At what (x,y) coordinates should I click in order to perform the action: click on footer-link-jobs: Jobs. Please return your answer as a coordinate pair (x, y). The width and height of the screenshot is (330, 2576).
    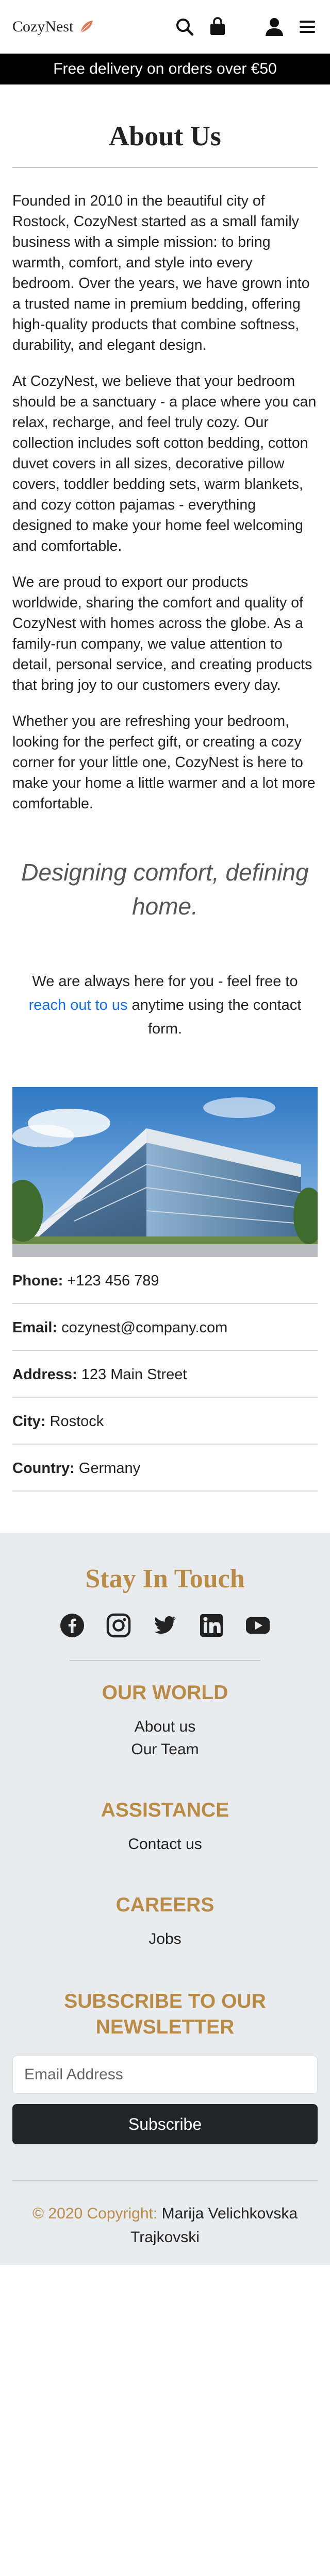
    Looking at the image, I should click on (165, 1939).